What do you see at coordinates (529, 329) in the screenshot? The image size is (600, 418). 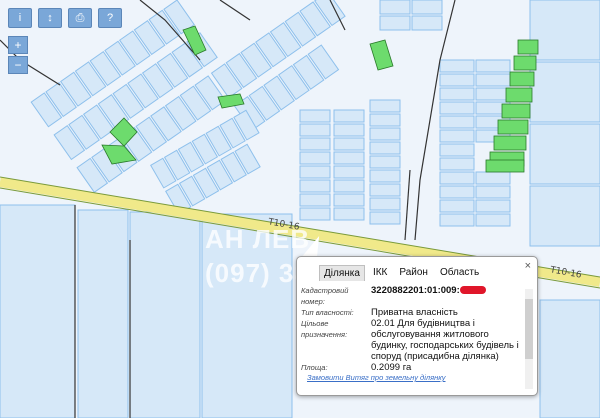 I see `scrollbar-thumb` at bounding box center [529, 329].